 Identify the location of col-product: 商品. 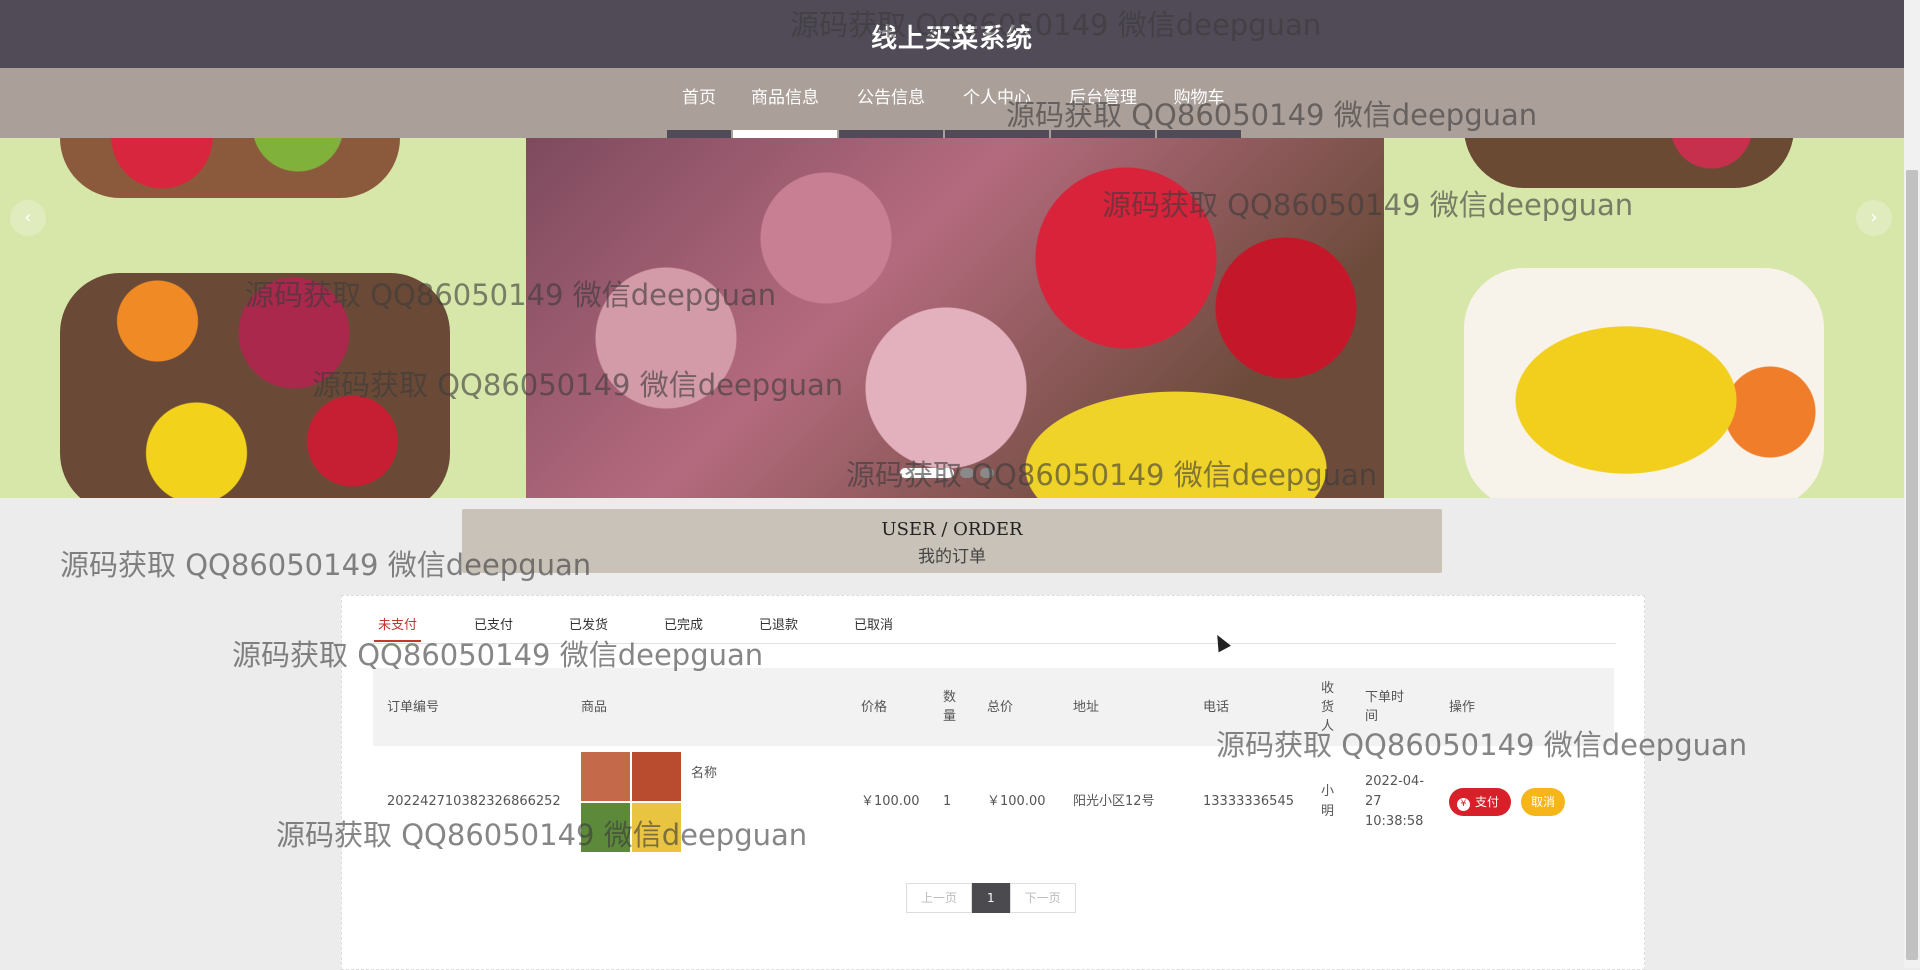
(594, 707).